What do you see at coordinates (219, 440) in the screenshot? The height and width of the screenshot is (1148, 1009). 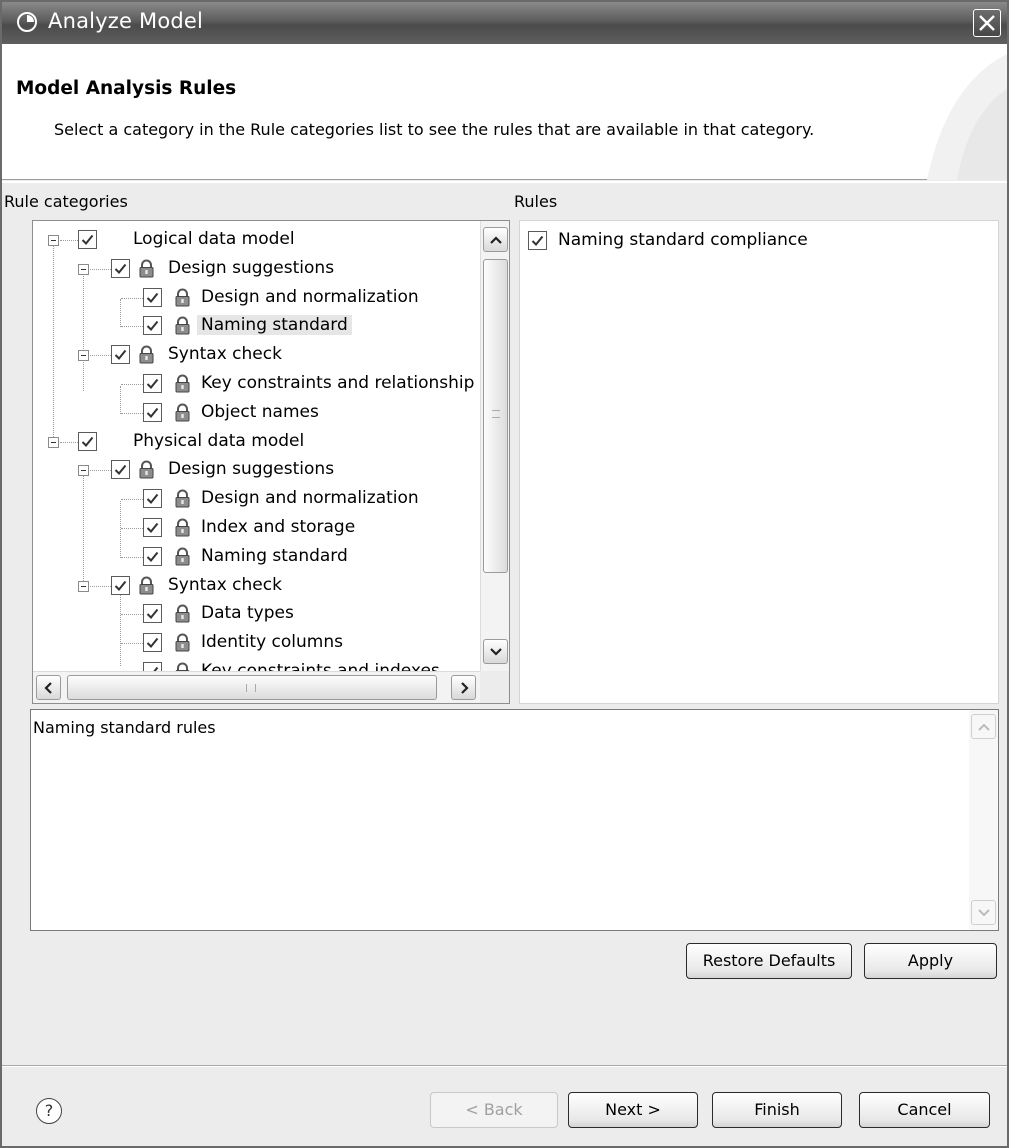 I see `tree-item-label: Physical data model` at bounding box center [219, 440].